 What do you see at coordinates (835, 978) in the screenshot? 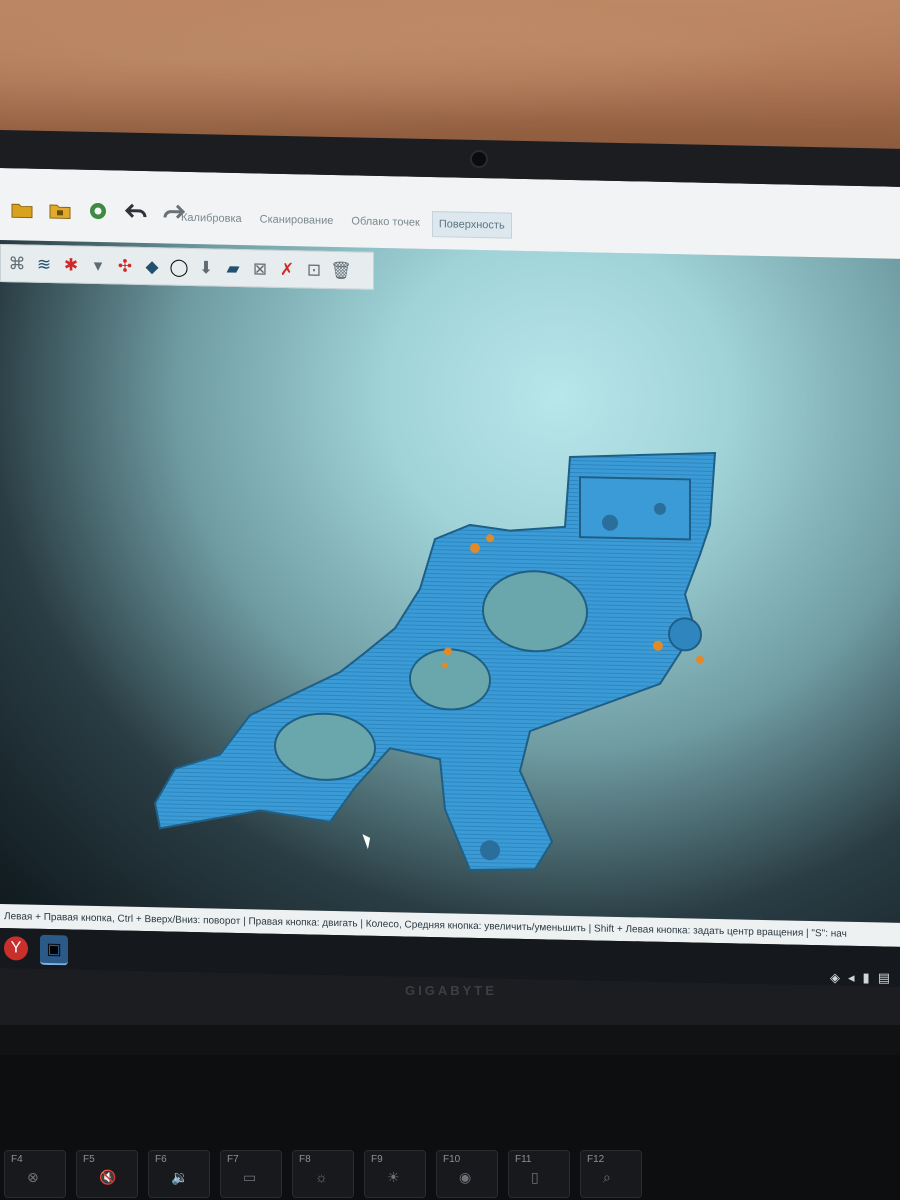
I see `network-icon: ◈` at bounding box center [835, 978].